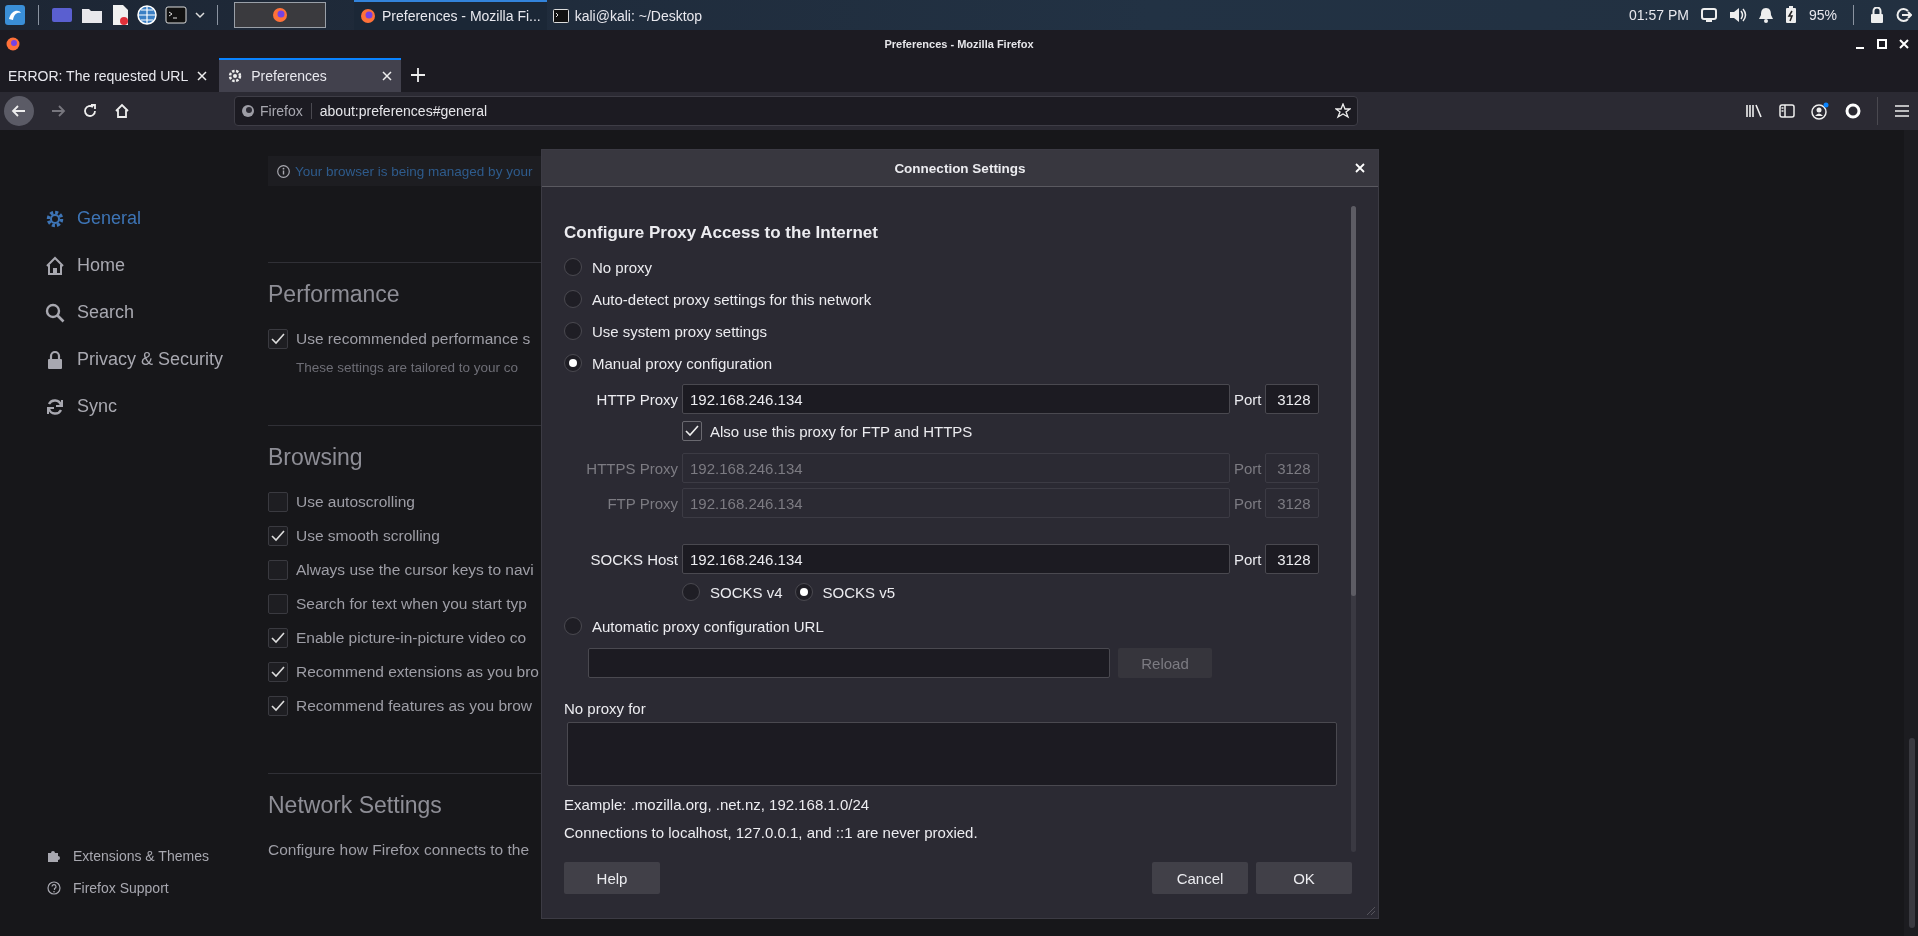 Image resolution: width=1918 pixels, height=936 pixels. What do you see at coordinates (404, 111) in the screenshot?
I see `url-text: about:preferences#general` at bounding box center [404, 111].